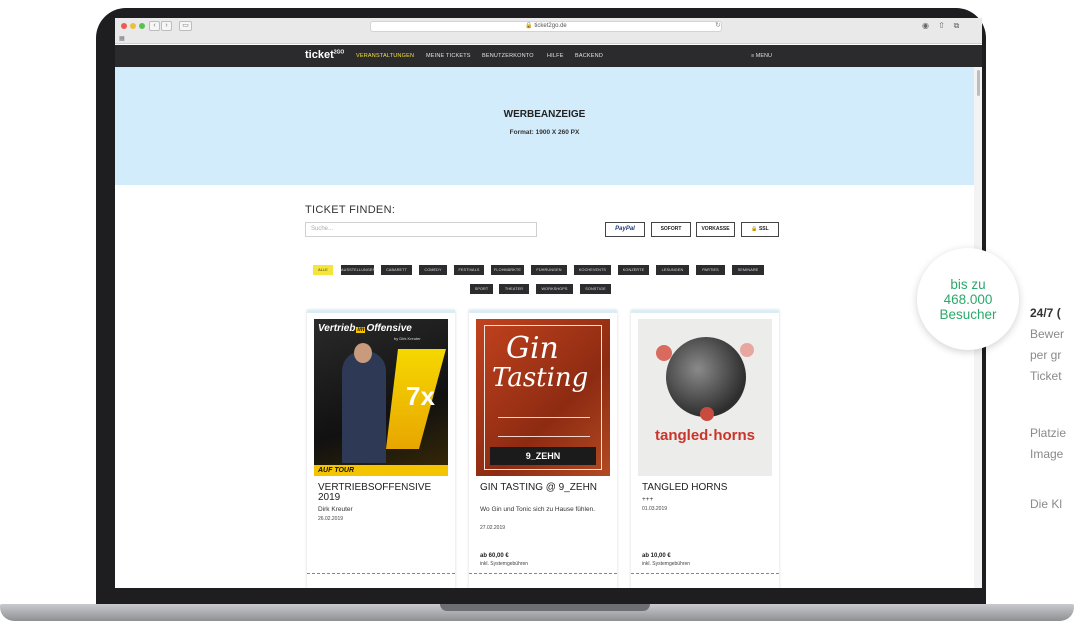 This screenshot has height=623, width=1074. I want to click on event-poster: tangled·horns, so click(705, 397).